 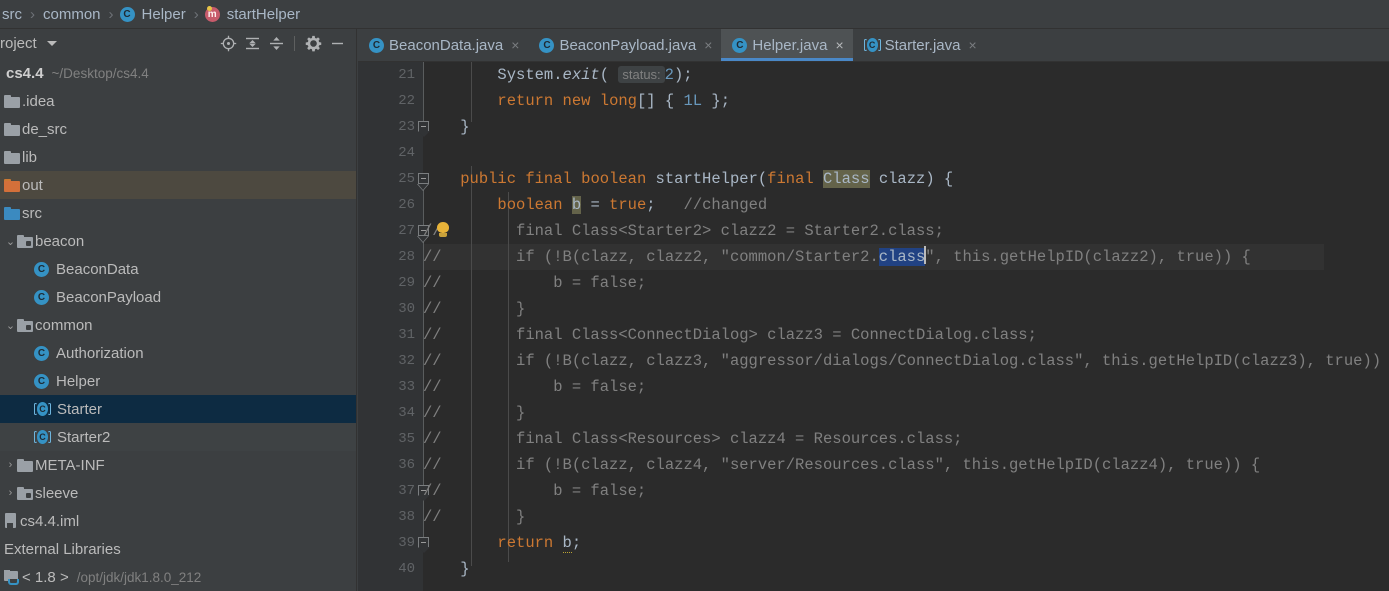 I want to click on project-panel-toolbar, so click(x=282, y=43).